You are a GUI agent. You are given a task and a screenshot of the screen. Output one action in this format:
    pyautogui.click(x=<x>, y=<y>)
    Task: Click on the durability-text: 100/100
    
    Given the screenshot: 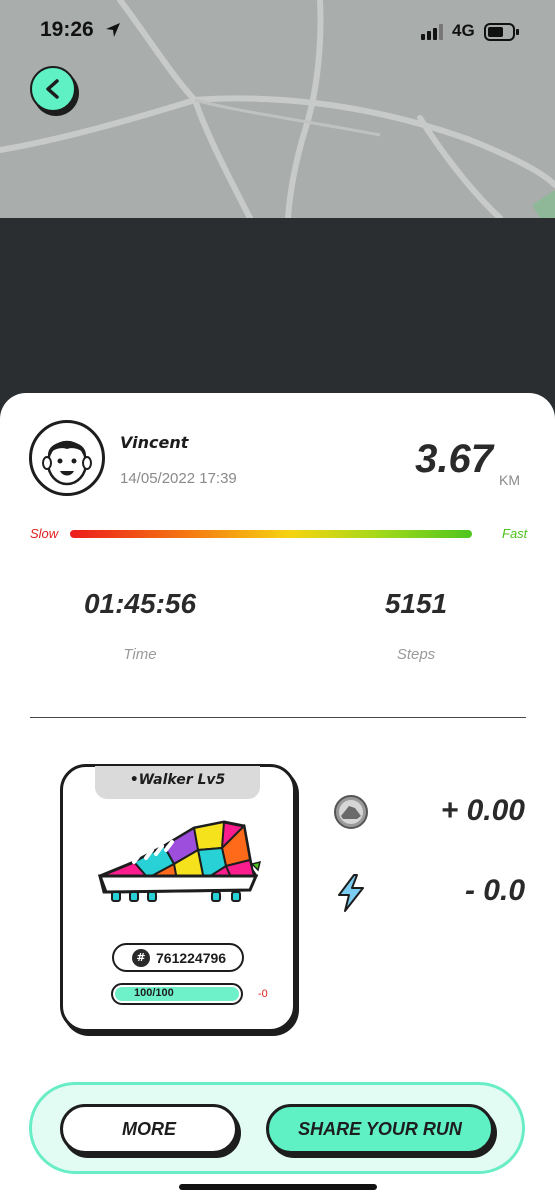 What is the action you would take?
    pyautogui.click(x=154, y=993)
    